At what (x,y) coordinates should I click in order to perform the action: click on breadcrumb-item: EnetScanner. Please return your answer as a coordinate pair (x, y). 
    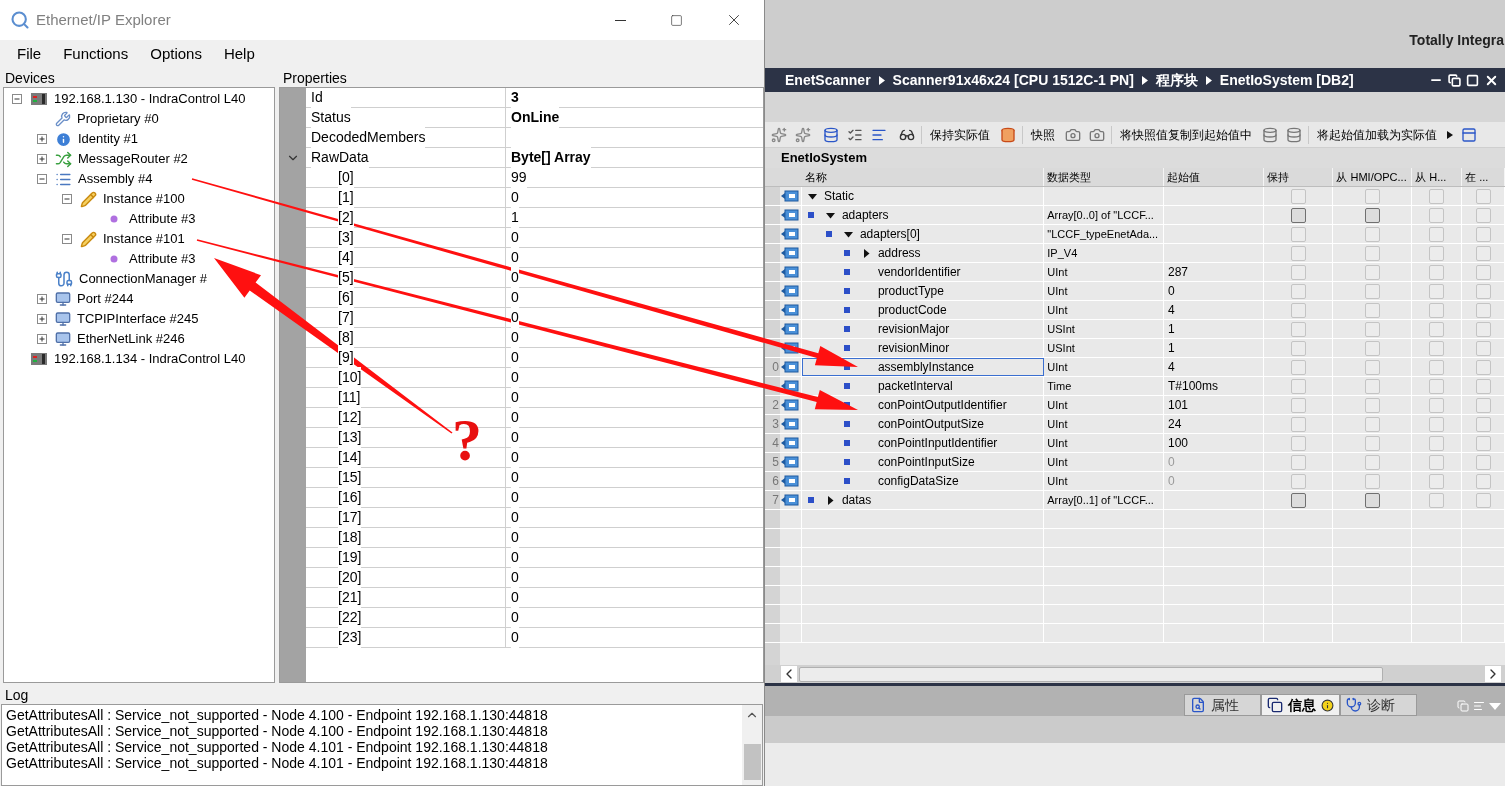
    Looking at the image, I should click on (828, 80).